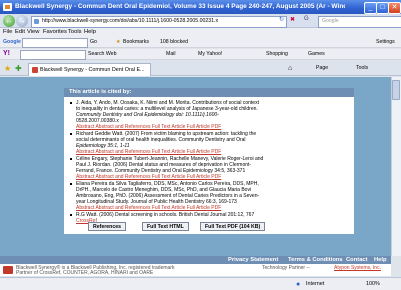  What do you see at coordinates (12, 42) in the screenshot?
I see `google-logo: Google` at bounding box center [12, 42].